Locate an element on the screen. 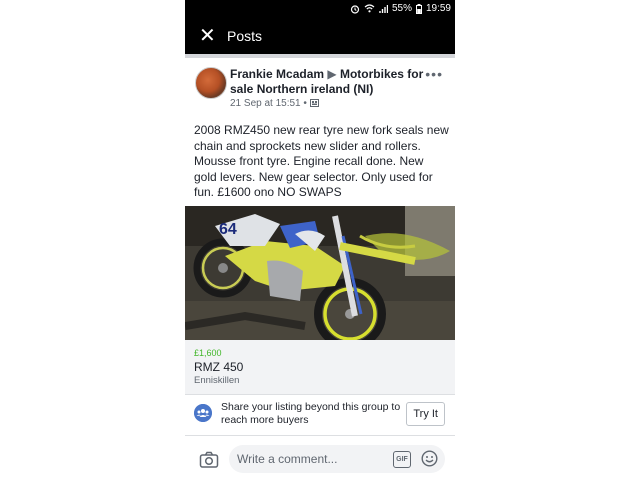  emoji-icon is located at coordinates (429, 458).